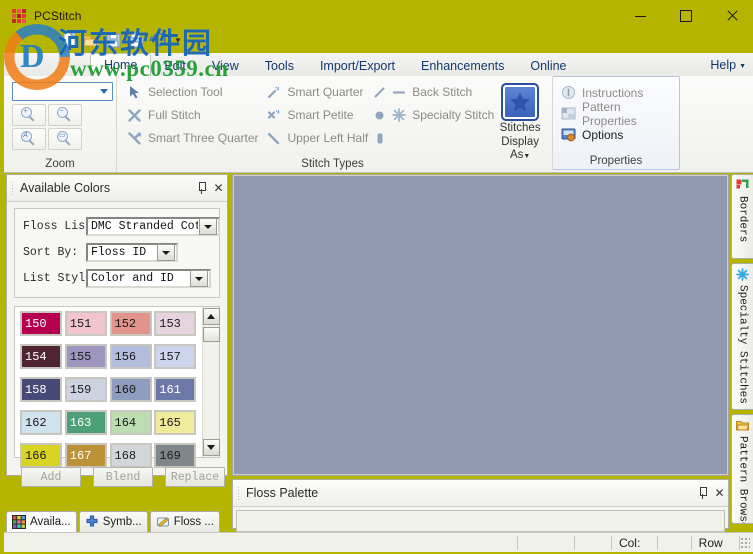 This screenshot has width=753, height=554. I want to click on sort-by-value: Floss ID, so click(119, 252).